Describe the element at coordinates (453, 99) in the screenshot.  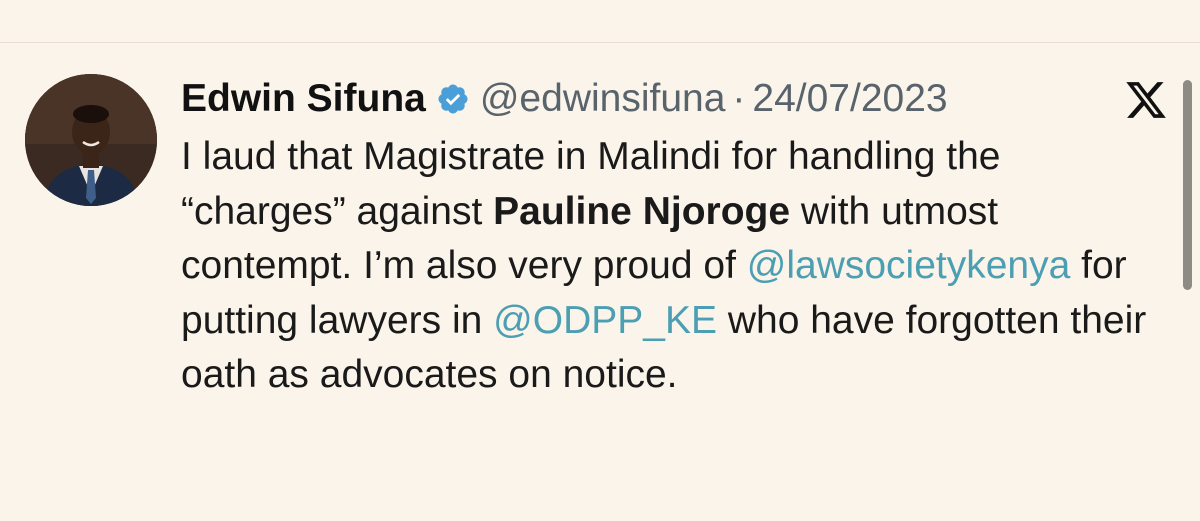
I see `verified-badge-icon` at that location.